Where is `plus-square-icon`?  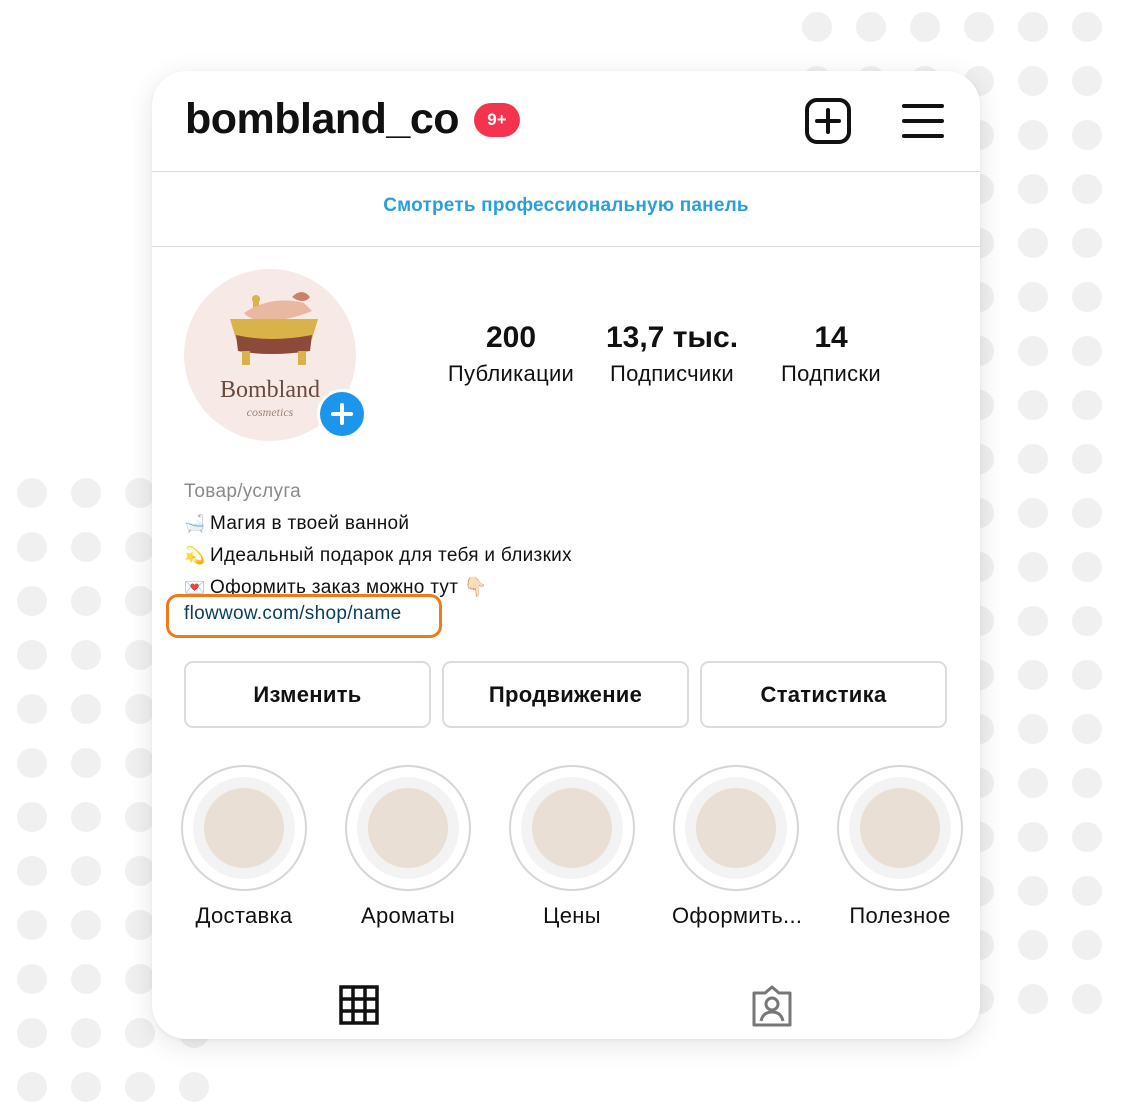 plus-square-icon is located at coordinates (828, 121).